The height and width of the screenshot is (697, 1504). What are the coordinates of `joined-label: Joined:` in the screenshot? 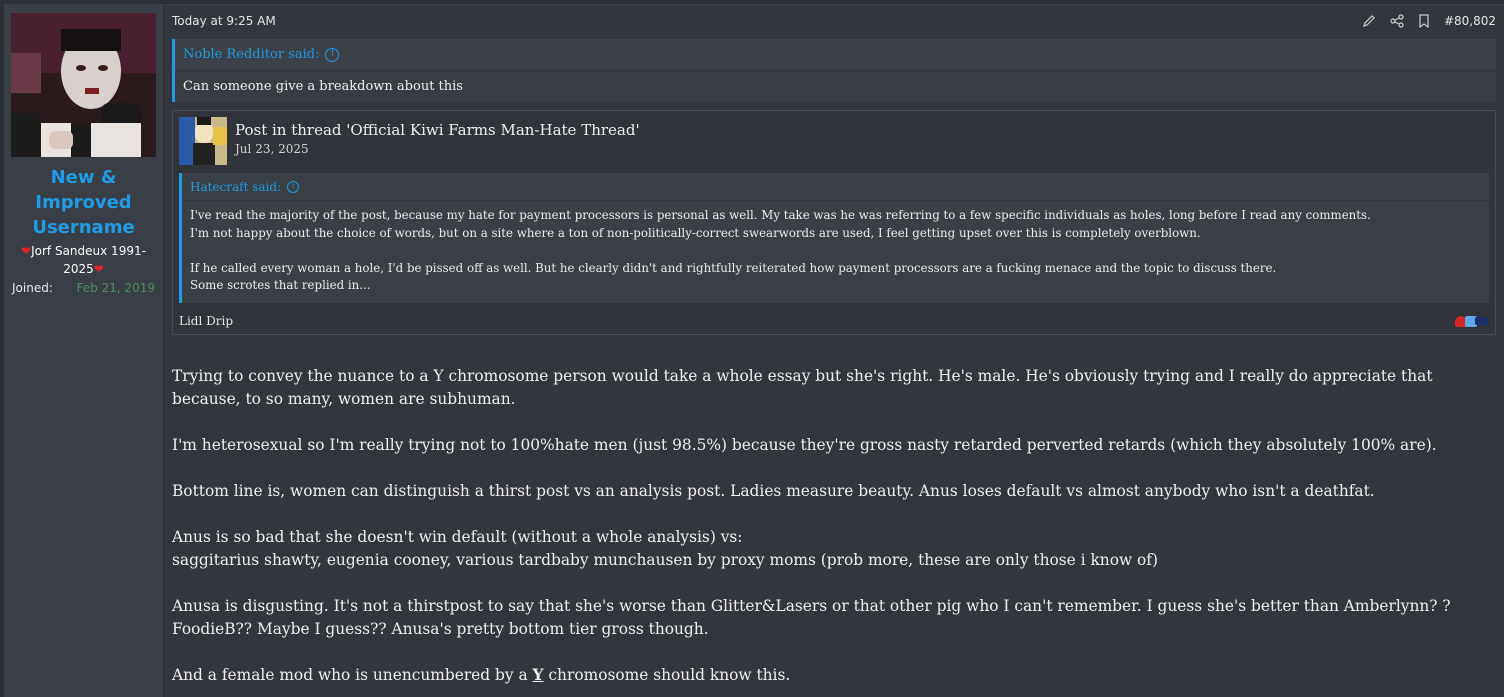 It's located at (32, 288).